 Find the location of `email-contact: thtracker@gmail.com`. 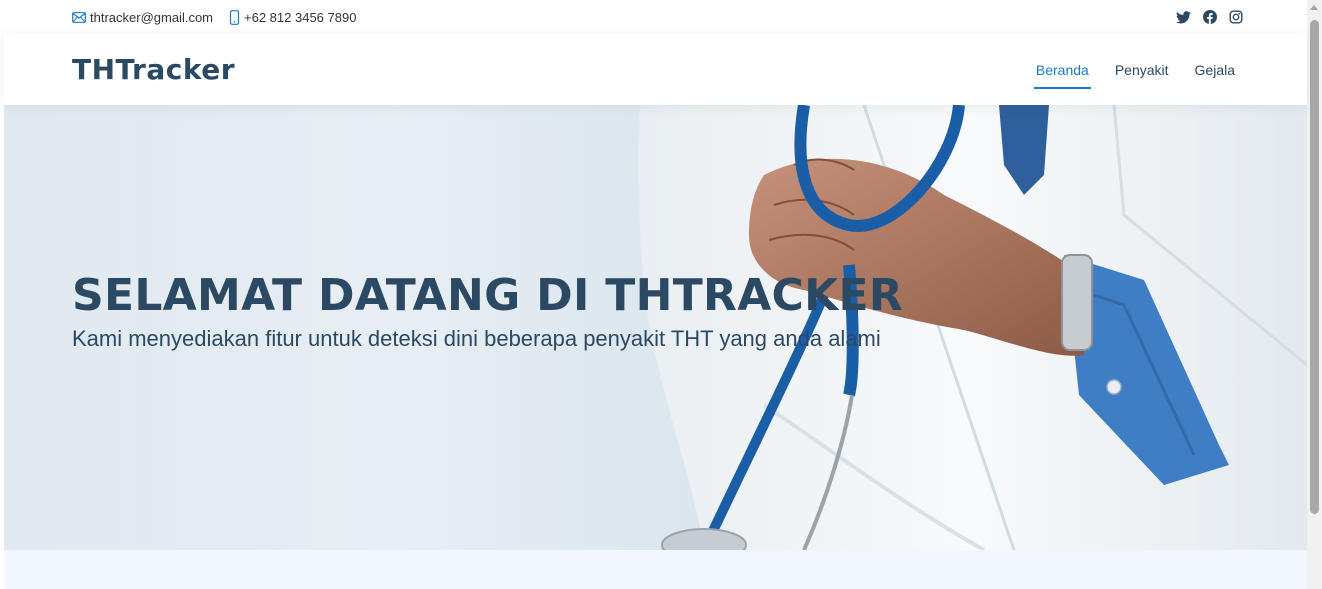

email-contact: thtracker@gmail.com is located at coordinates (142, 17).